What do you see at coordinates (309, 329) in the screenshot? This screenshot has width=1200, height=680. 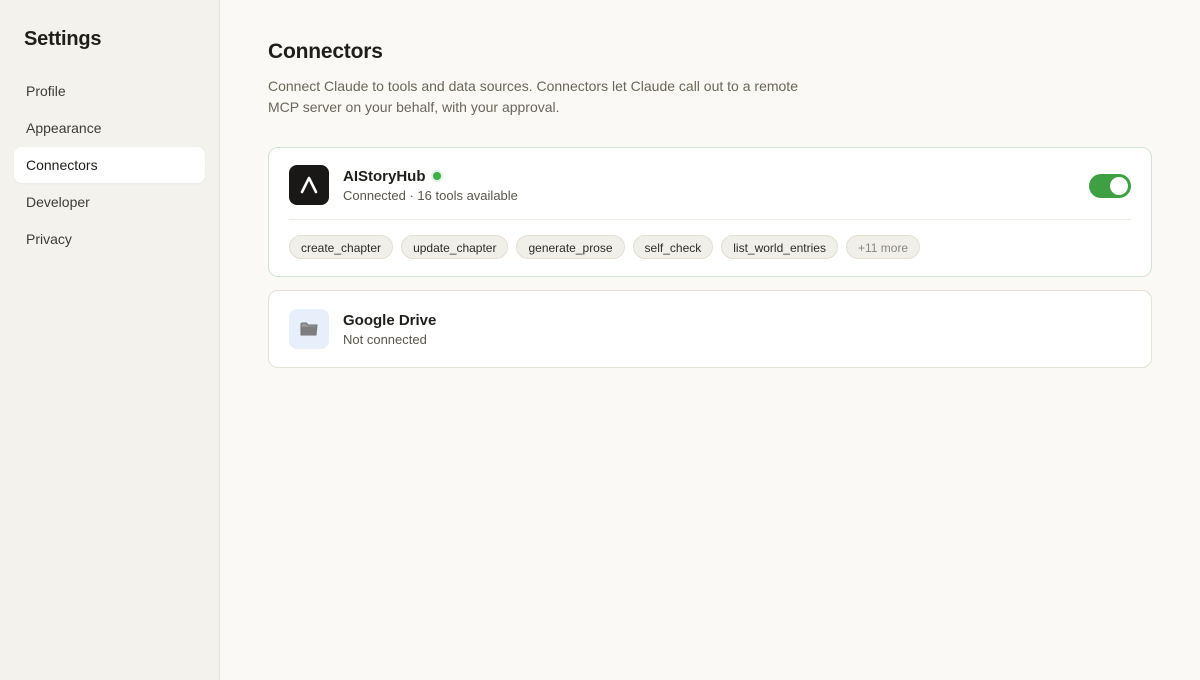 I see `folder-icon` at bounding box center [309, 329].